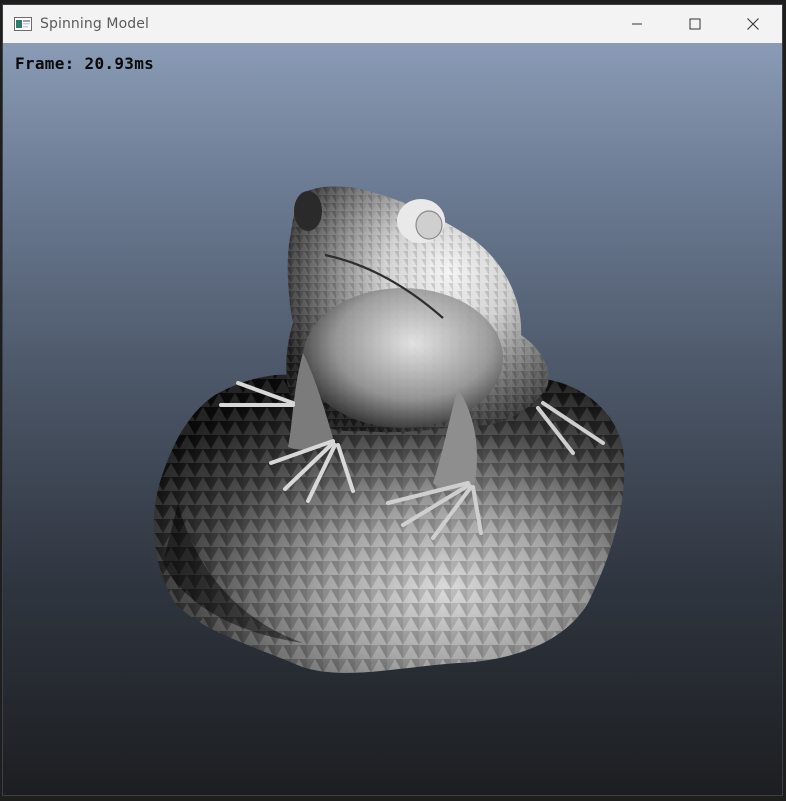  I want to click on frame-time-label: Frame: 20.93ms, so click(85, 63).